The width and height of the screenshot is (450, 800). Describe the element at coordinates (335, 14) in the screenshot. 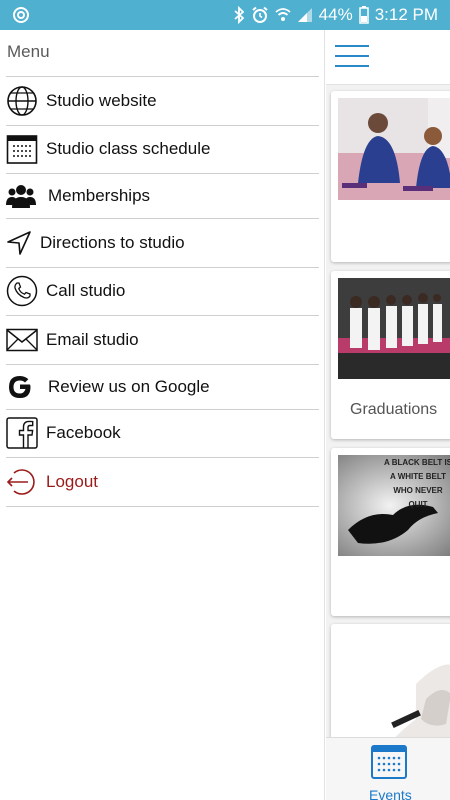

I see `battery-percent: 44%` at that location.